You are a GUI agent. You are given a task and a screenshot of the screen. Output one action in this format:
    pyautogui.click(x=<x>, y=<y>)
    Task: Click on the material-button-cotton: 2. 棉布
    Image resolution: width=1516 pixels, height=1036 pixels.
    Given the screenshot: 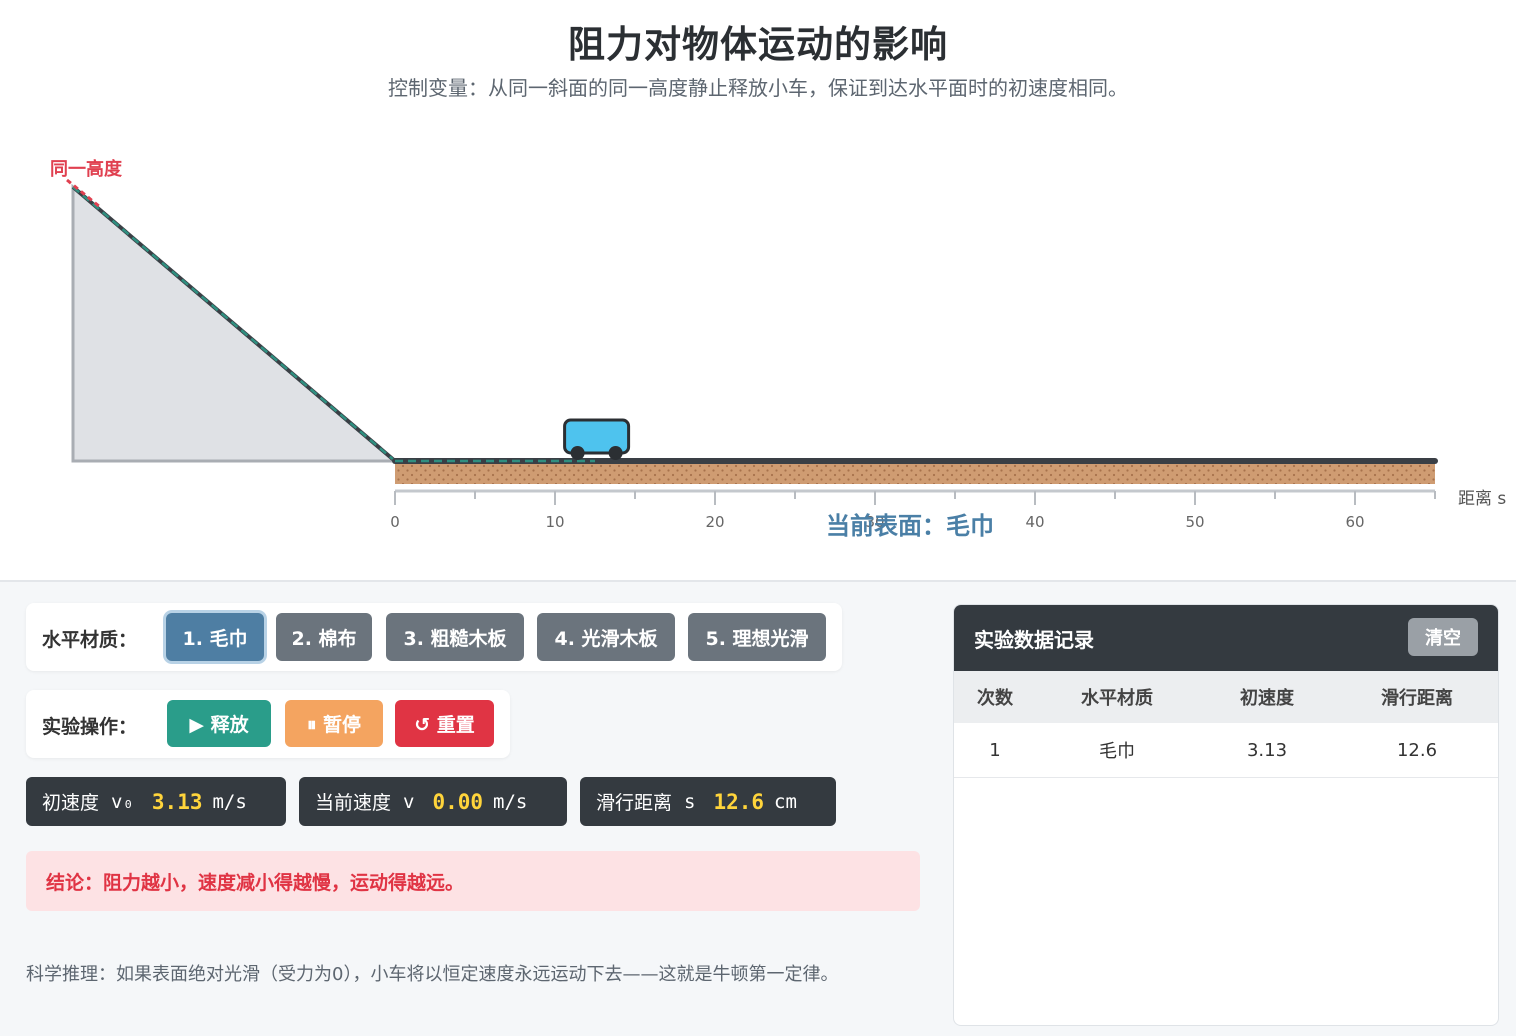 What is the action you would take?
    pyautogui.click(x=324, y=637)
    